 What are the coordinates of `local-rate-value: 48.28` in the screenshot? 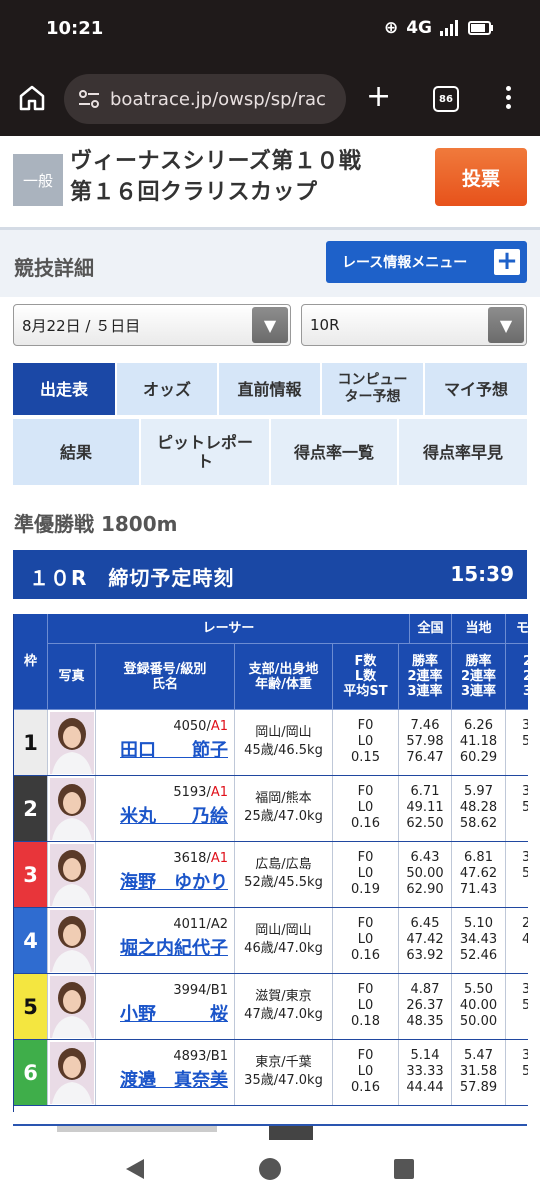 It's located at (478, 807).